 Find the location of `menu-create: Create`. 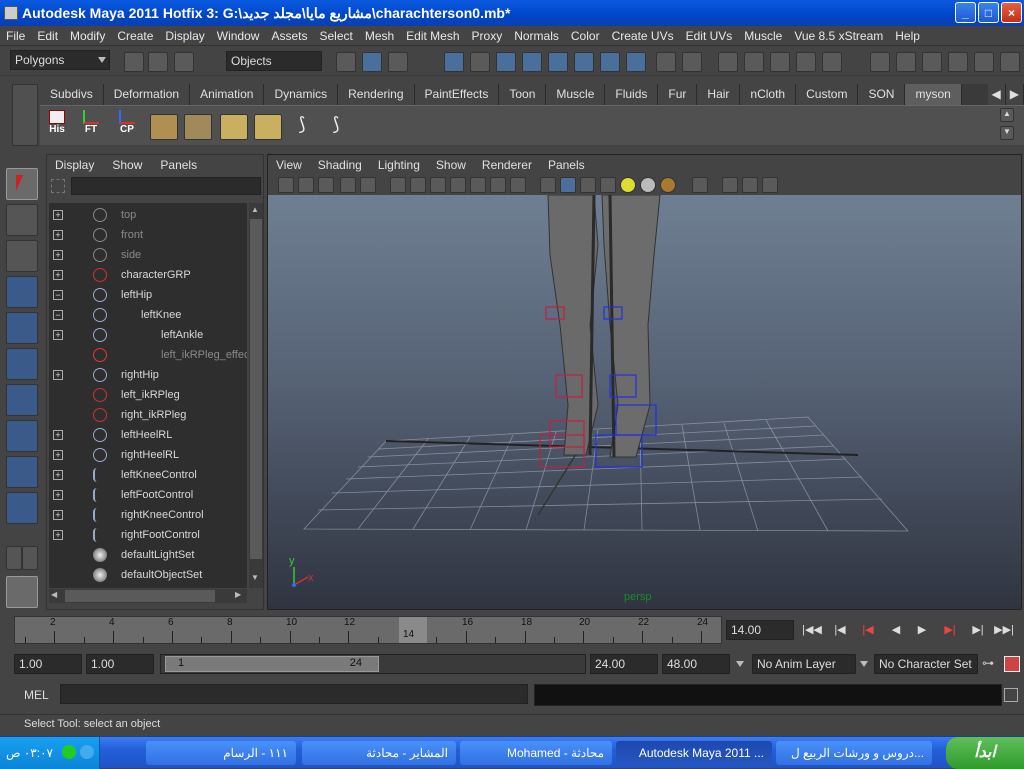

menu-create: Create is located at coordinates (135, 36).